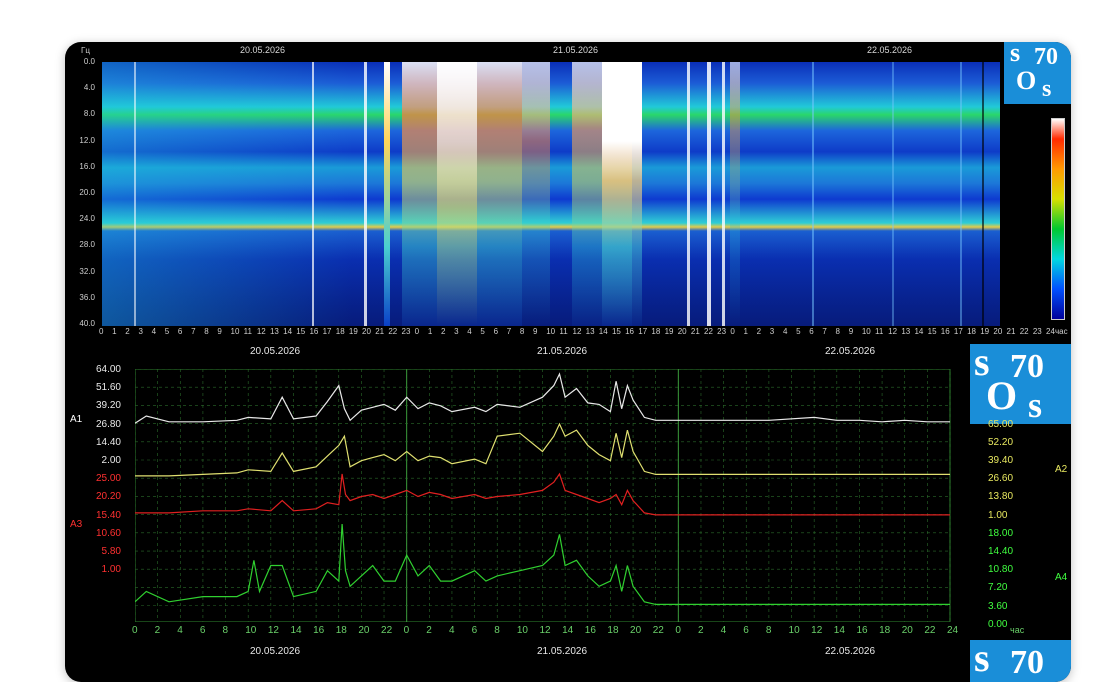  I want to click on spectrogram-hour-tick: 10, so click(551, 331).